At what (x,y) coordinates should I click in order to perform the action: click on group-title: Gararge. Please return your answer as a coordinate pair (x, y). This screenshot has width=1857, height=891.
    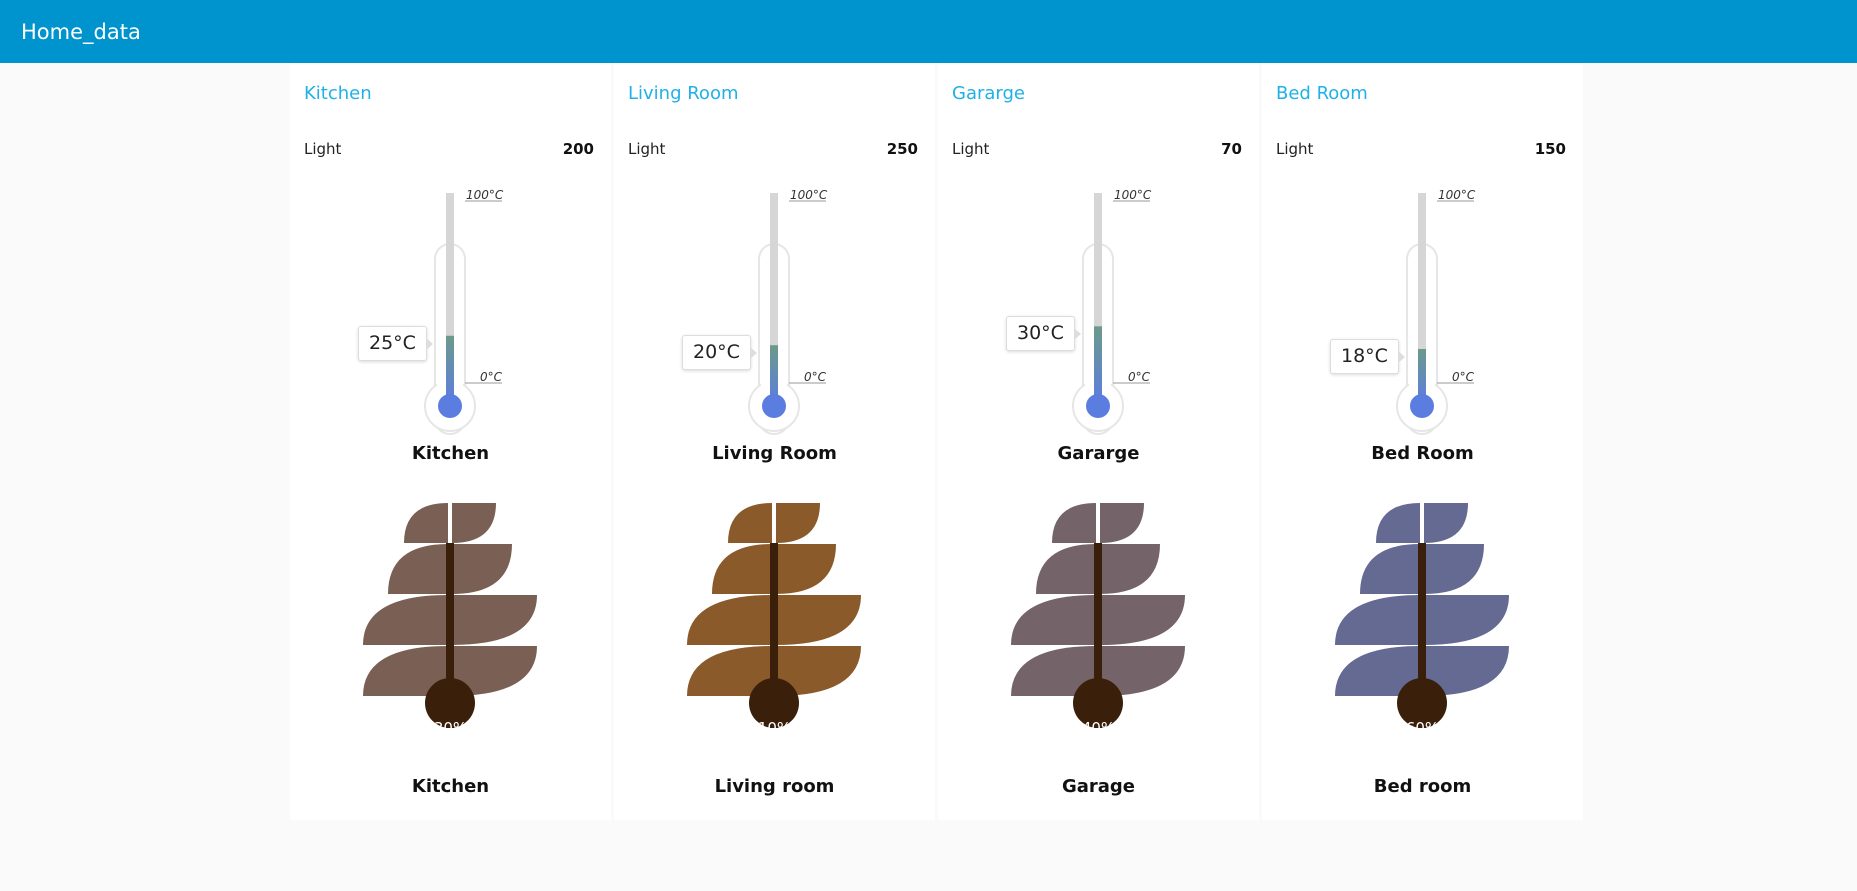
    Looking at the image, I should click on (988, 93).